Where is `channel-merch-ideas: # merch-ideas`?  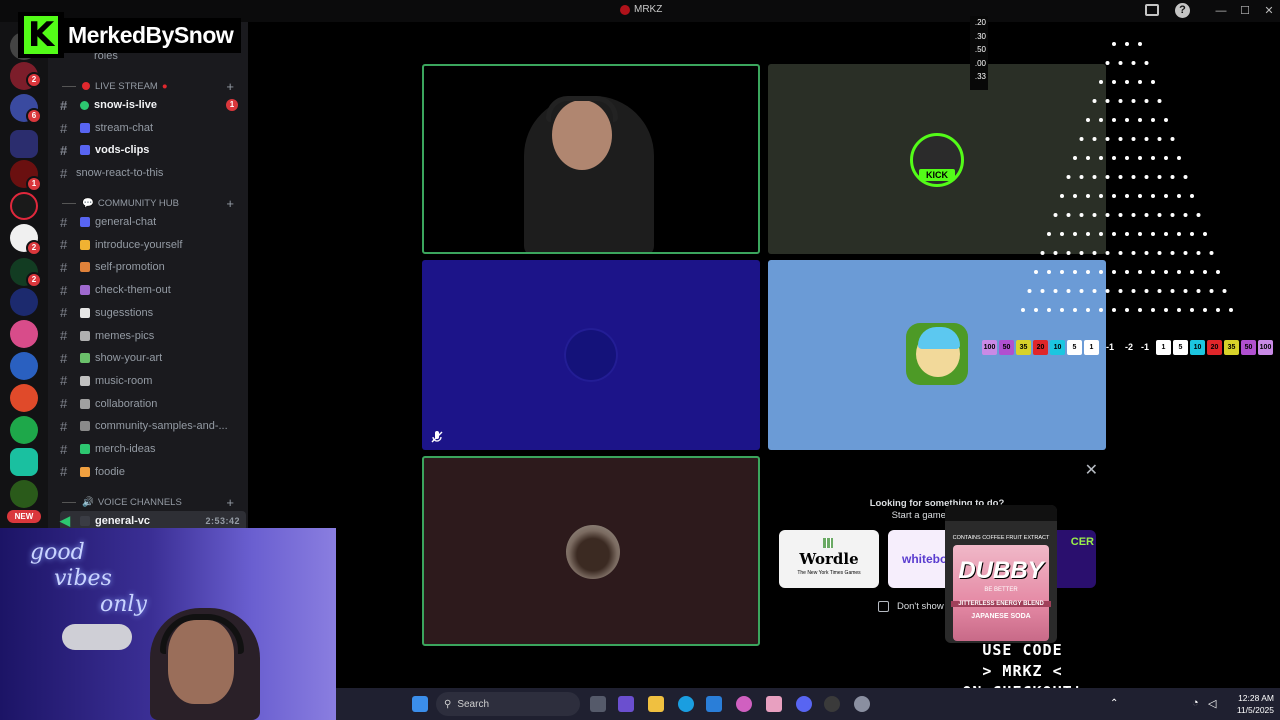 channel-merch-ideas: # merch-ideas is located at coordinates (153, 449).